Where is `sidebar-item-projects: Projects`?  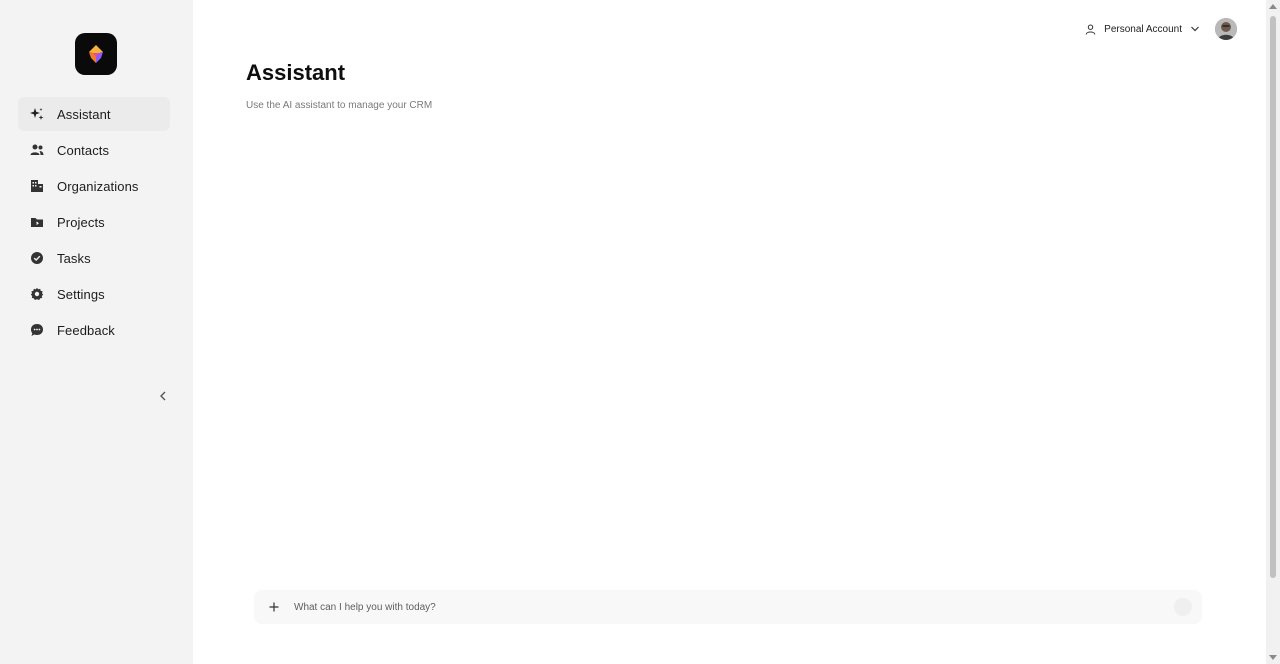
sidebar-item-projects: Projects is located at coordinates (94, 222).